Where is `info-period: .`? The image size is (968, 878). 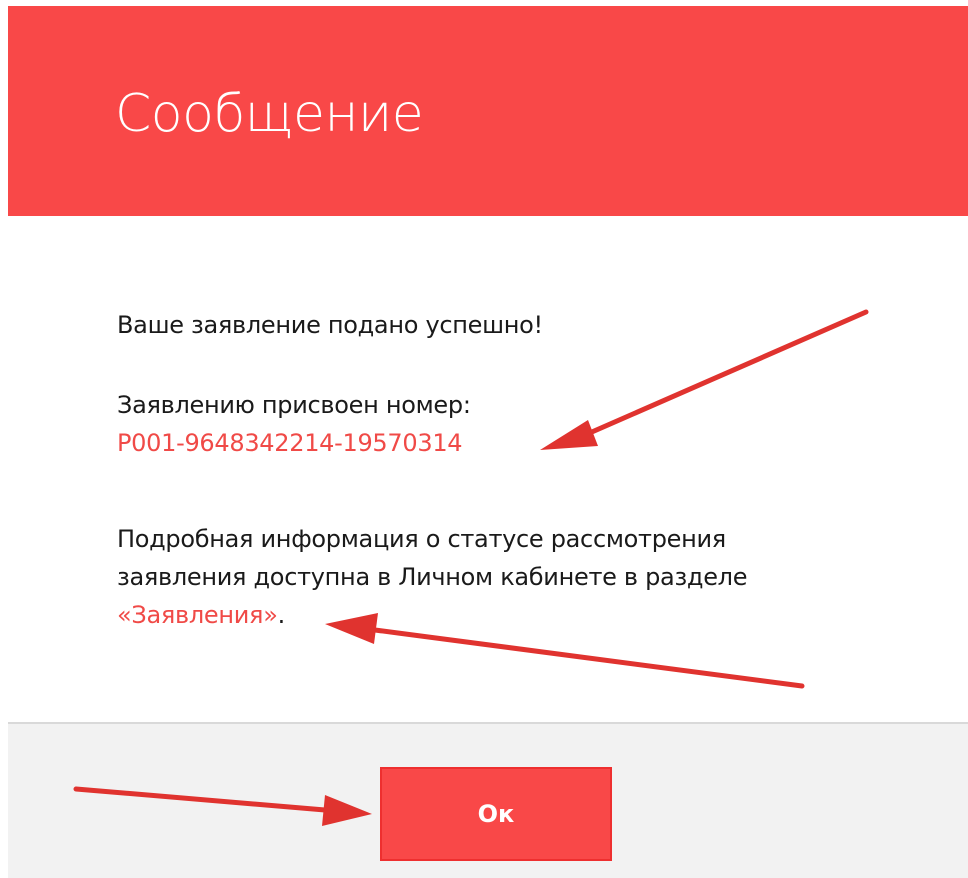 info-period: . is located at coordinates (281, 615).